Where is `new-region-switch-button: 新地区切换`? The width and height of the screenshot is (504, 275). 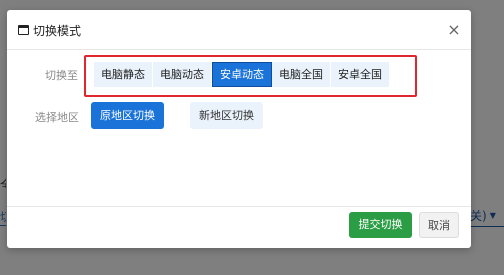 new-region-switch-button: 新地区切换 is located at coordinates (226, 115).